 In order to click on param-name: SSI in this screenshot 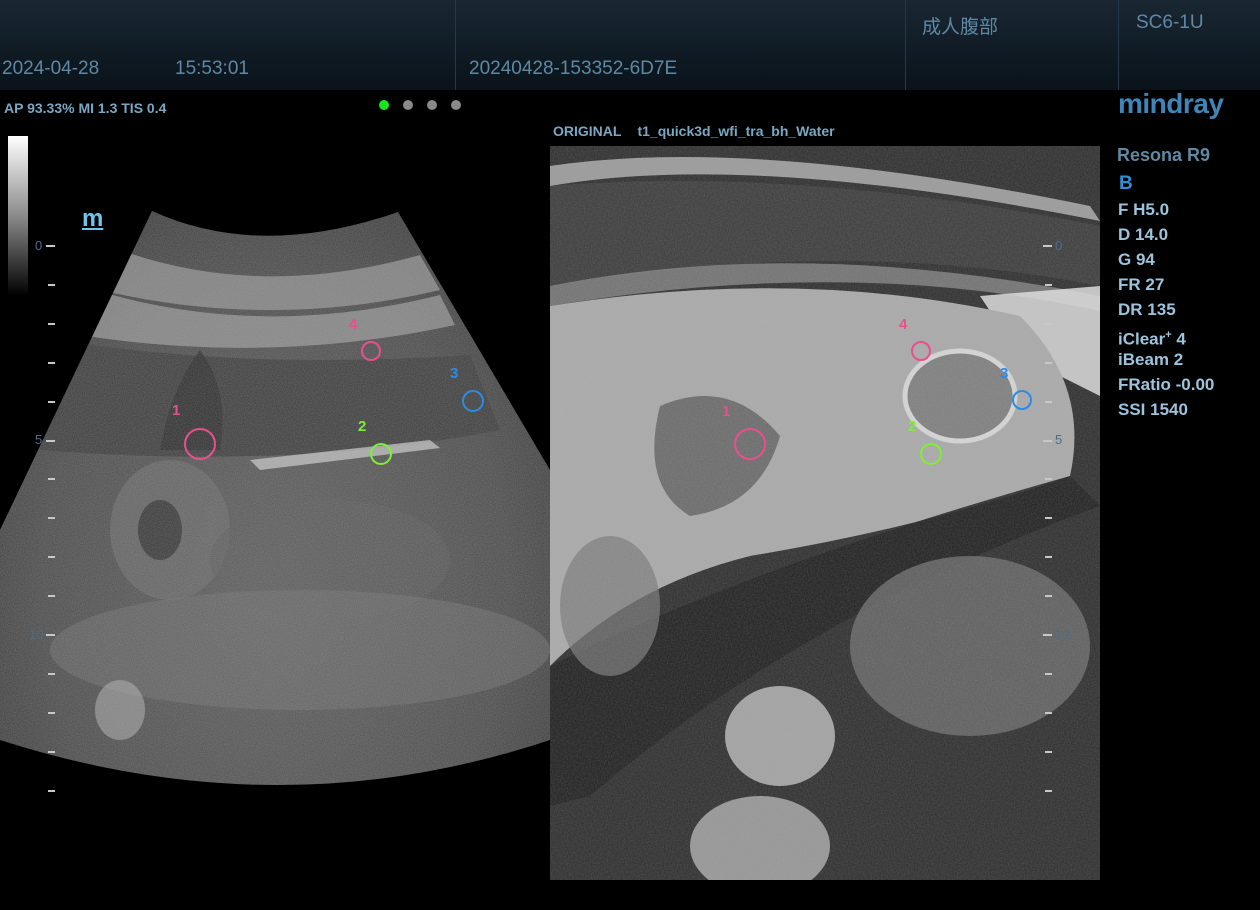, I will do `click(1132, 409)`.